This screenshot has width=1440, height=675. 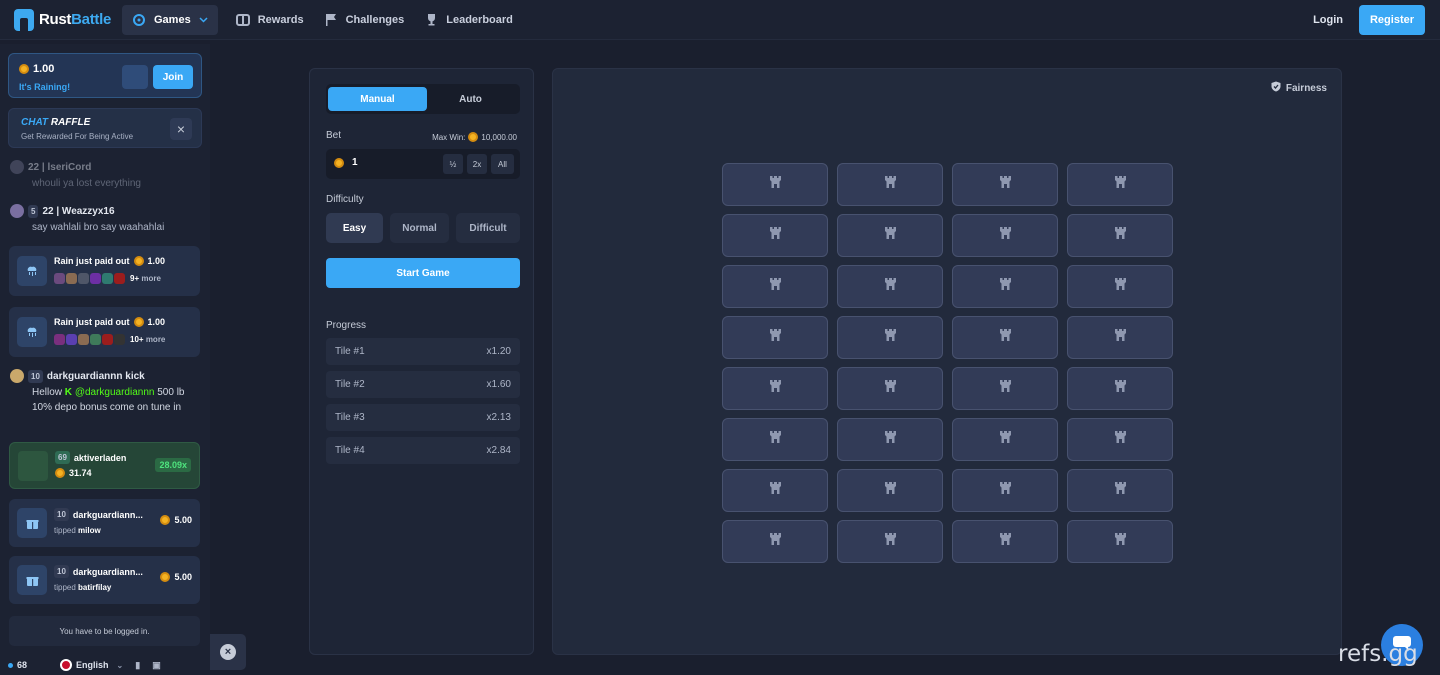 I want to click on gift-icon, so click(x=32, y=580).